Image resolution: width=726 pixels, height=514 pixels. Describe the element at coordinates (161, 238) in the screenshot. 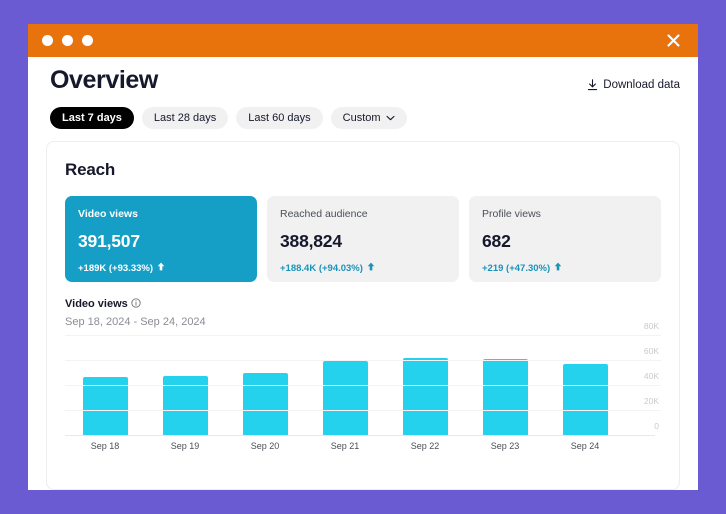

I see `metric-card-video-views: Video views 391,507 +189K (+93.33%)` at that location.